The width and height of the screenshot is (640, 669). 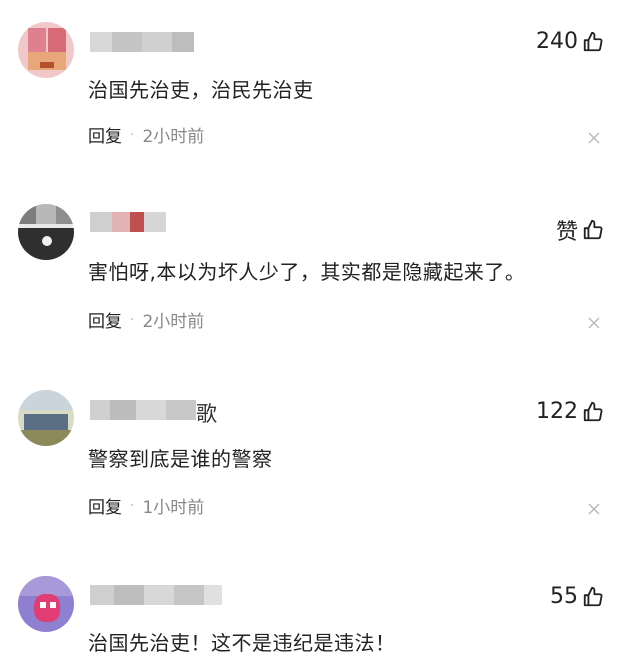 I want to click on like-button: 240, so click(x=570, y=41).